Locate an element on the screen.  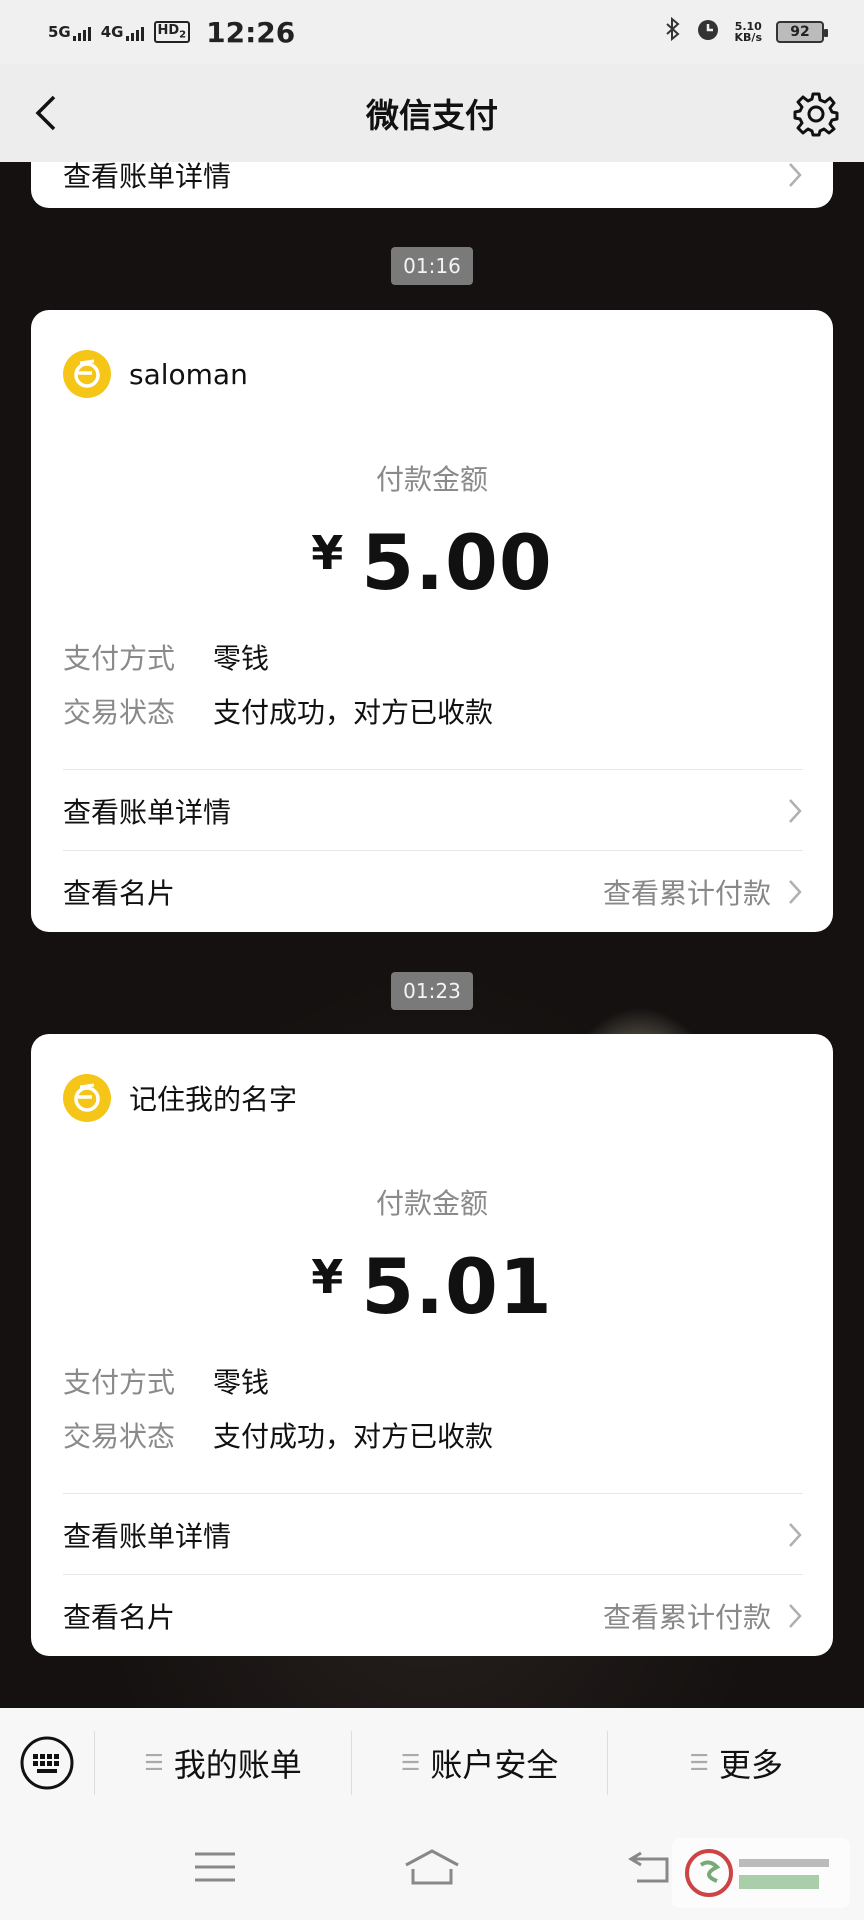
payment-amount: ¥ 5.00 is located at coordinates (432, 562).